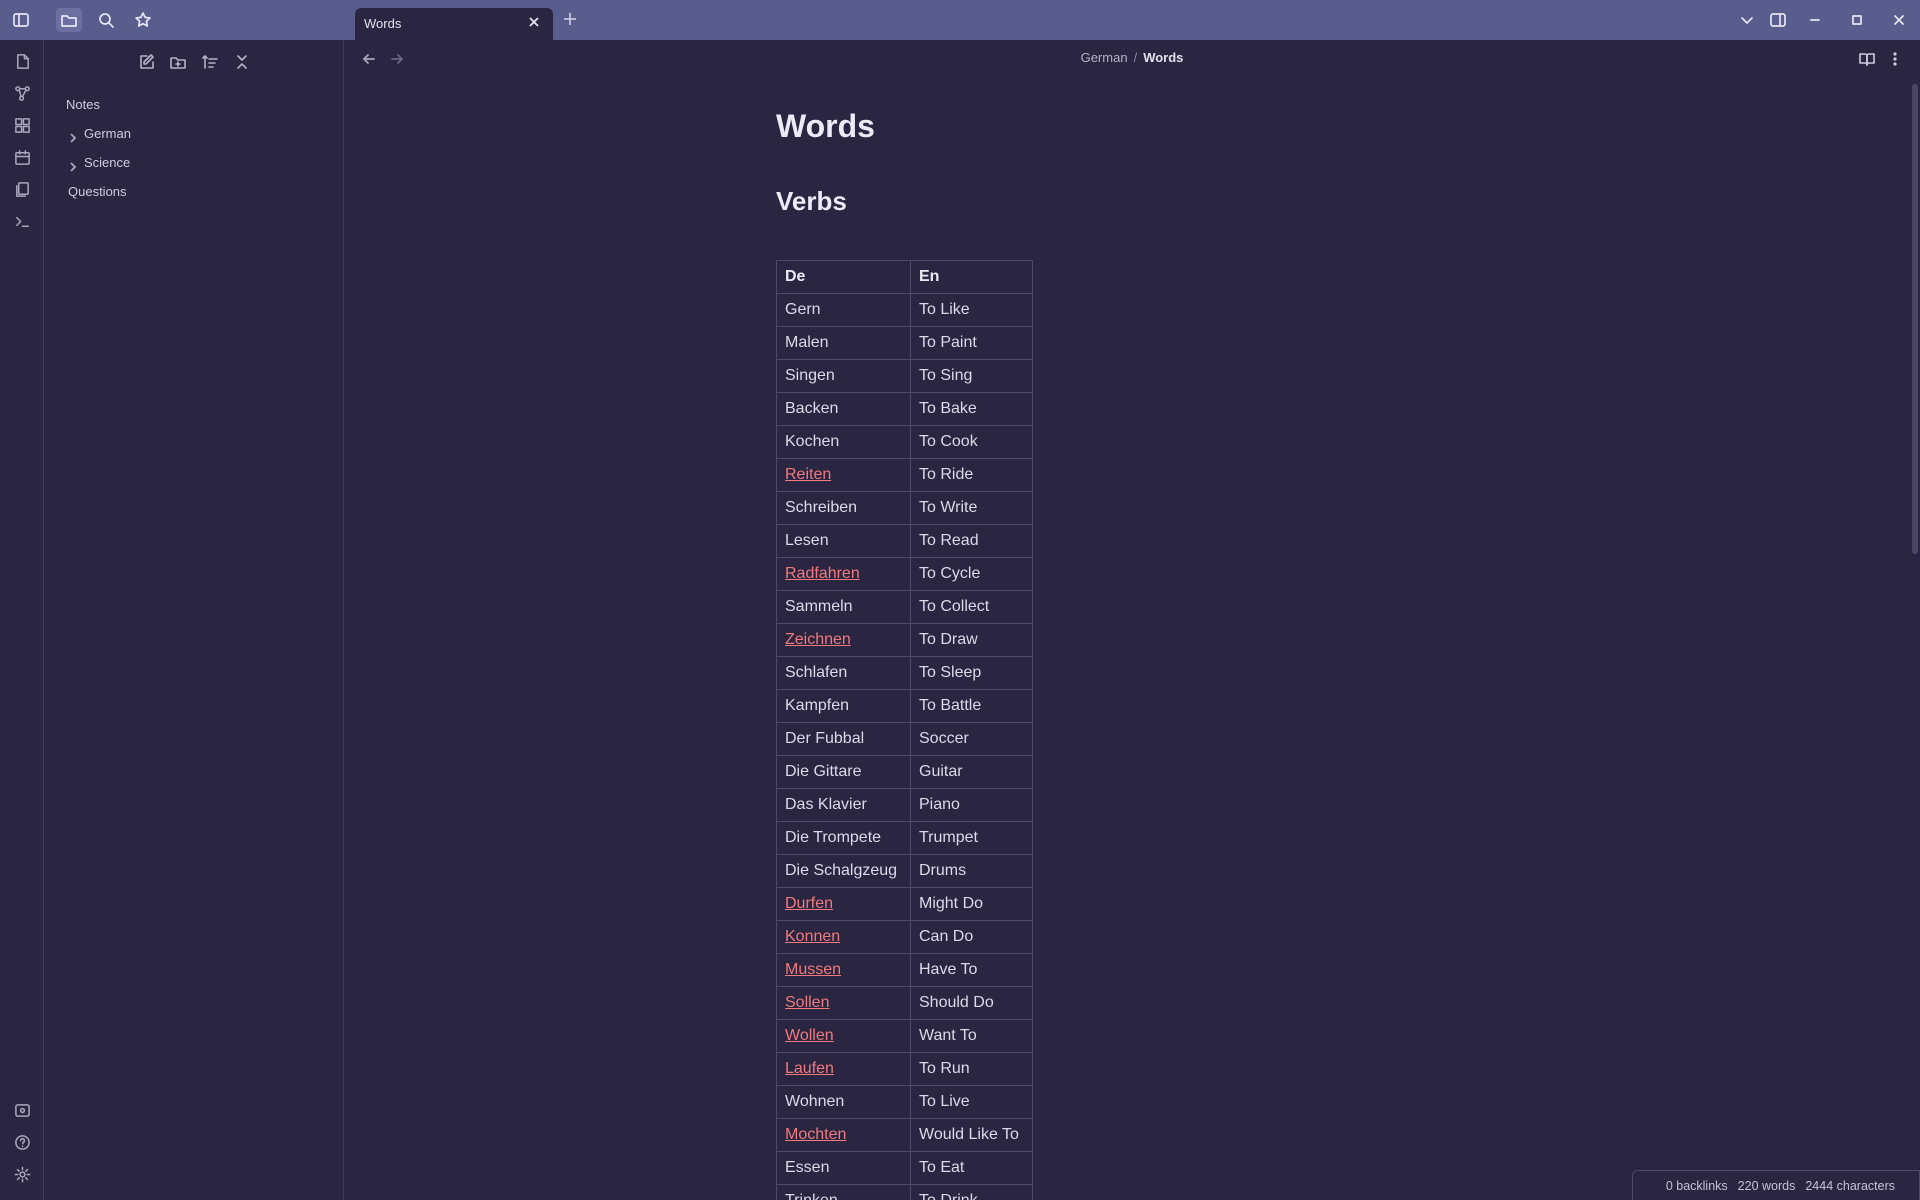 This screenshot has height=1200, width=1920. What do you see at coordinates (843, 1192) in the screenshot?
I see `cell-de: Trinken` at bounding box center [843, 1192].